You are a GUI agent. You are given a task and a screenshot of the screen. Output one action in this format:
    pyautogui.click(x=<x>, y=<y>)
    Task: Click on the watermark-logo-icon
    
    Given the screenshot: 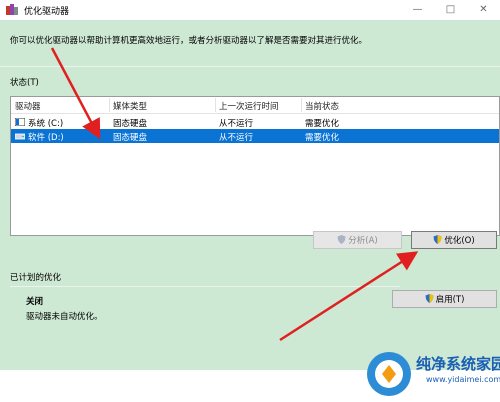 What is the action you would take?
    pyautogui.click(x=389, y=374)
    